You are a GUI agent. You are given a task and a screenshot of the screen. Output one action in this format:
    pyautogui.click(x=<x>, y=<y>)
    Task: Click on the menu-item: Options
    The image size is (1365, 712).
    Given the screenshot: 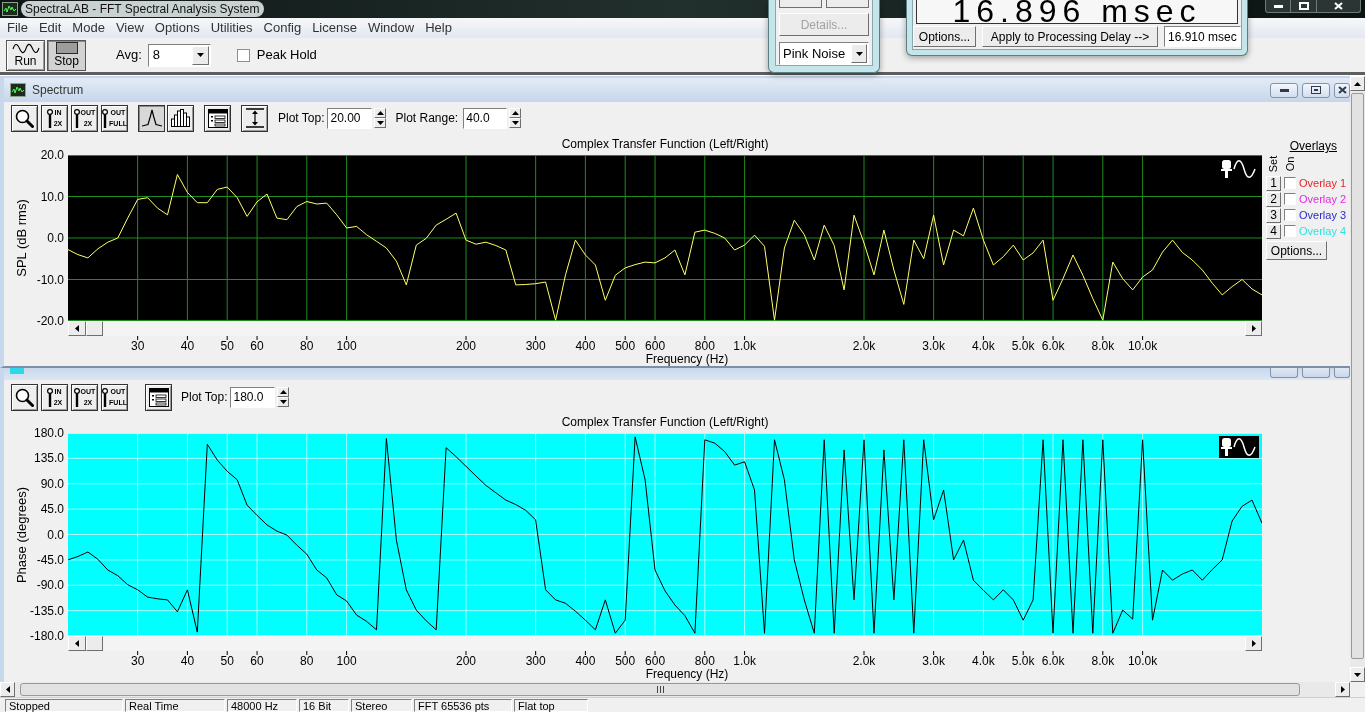 What is the action you would take?
    pyautogui.click(x=177, y=28)
    